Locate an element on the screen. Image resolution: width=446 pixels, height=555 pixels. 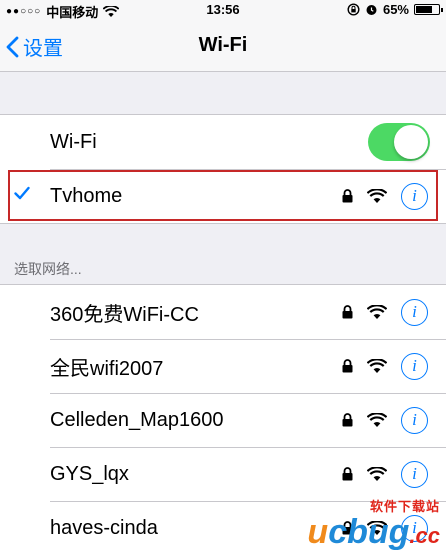
status-bar: ●●○○○ 中国移动 13:56 65% is located at coordinates (223, 10).